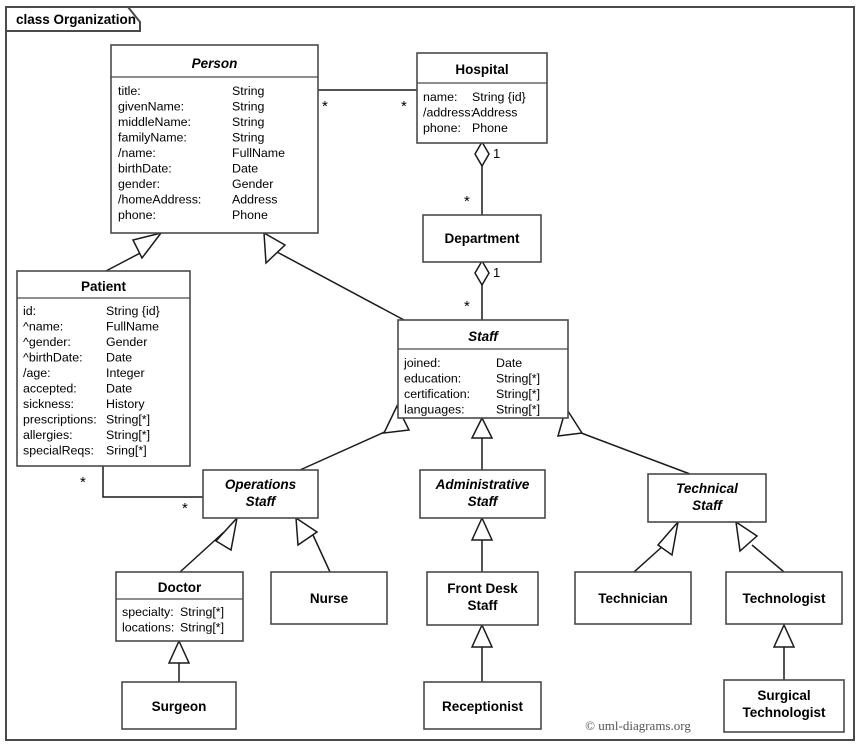 The image size is (860, 747). What do you see at coordinates (202, 552) in the screenshot?
I see `gen-line-doctor-operations` at bounding box center [202, 552].